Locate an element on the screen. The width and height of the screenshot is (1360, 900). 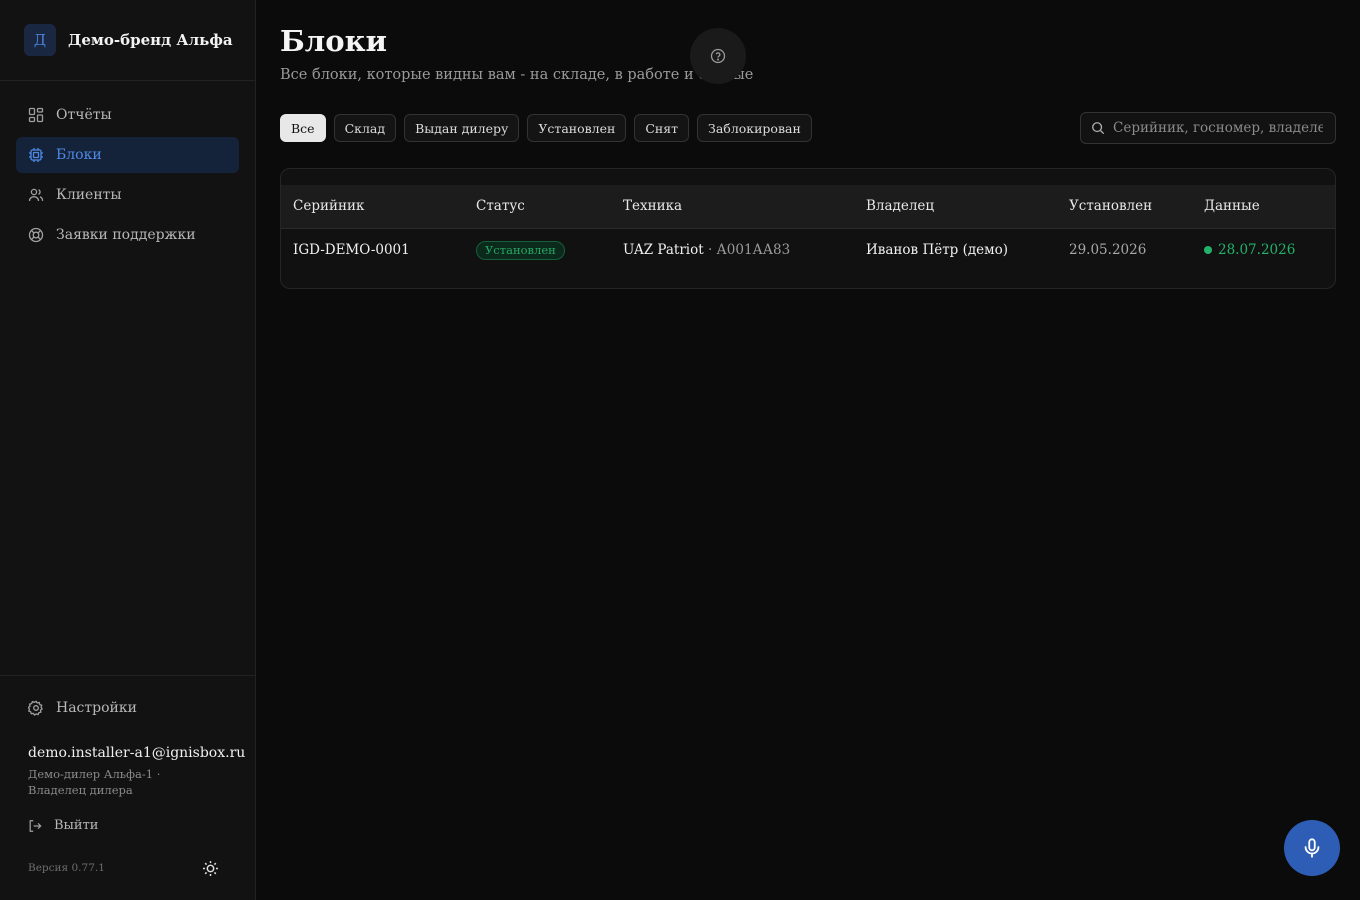
user-email: demo.installer-a1@ignisbox.ru is located at coordinates (137, 753).